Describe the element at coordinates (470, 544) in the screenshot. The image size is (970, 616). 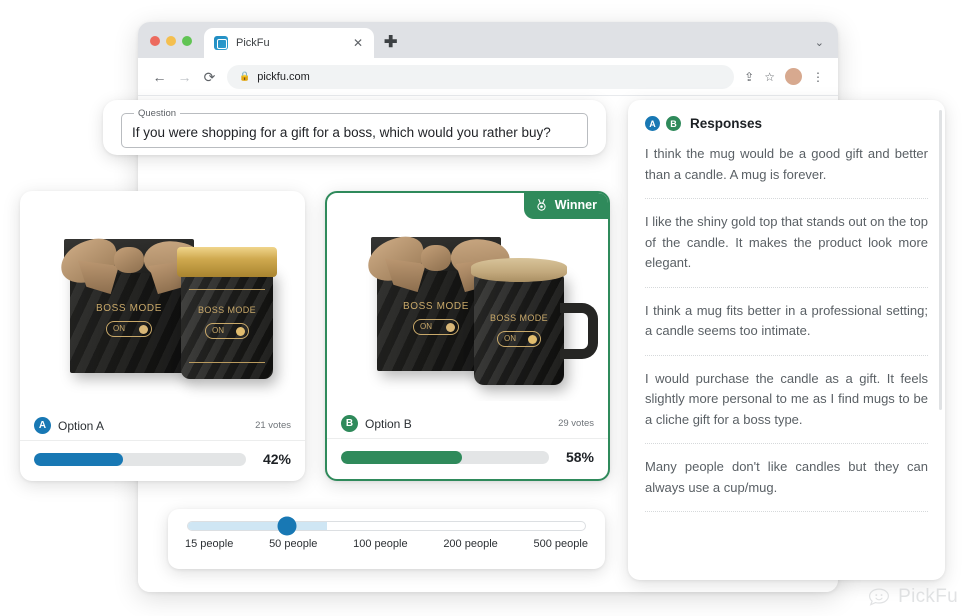
I see `slider-tick-3: 200 people` at that location.